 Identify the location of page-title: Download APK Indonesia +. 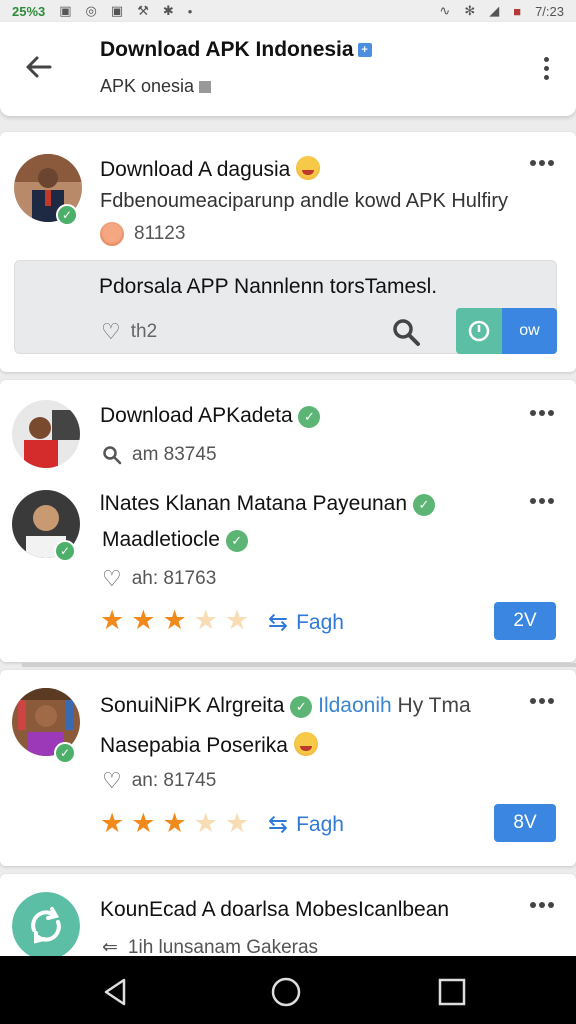
(236, 50).